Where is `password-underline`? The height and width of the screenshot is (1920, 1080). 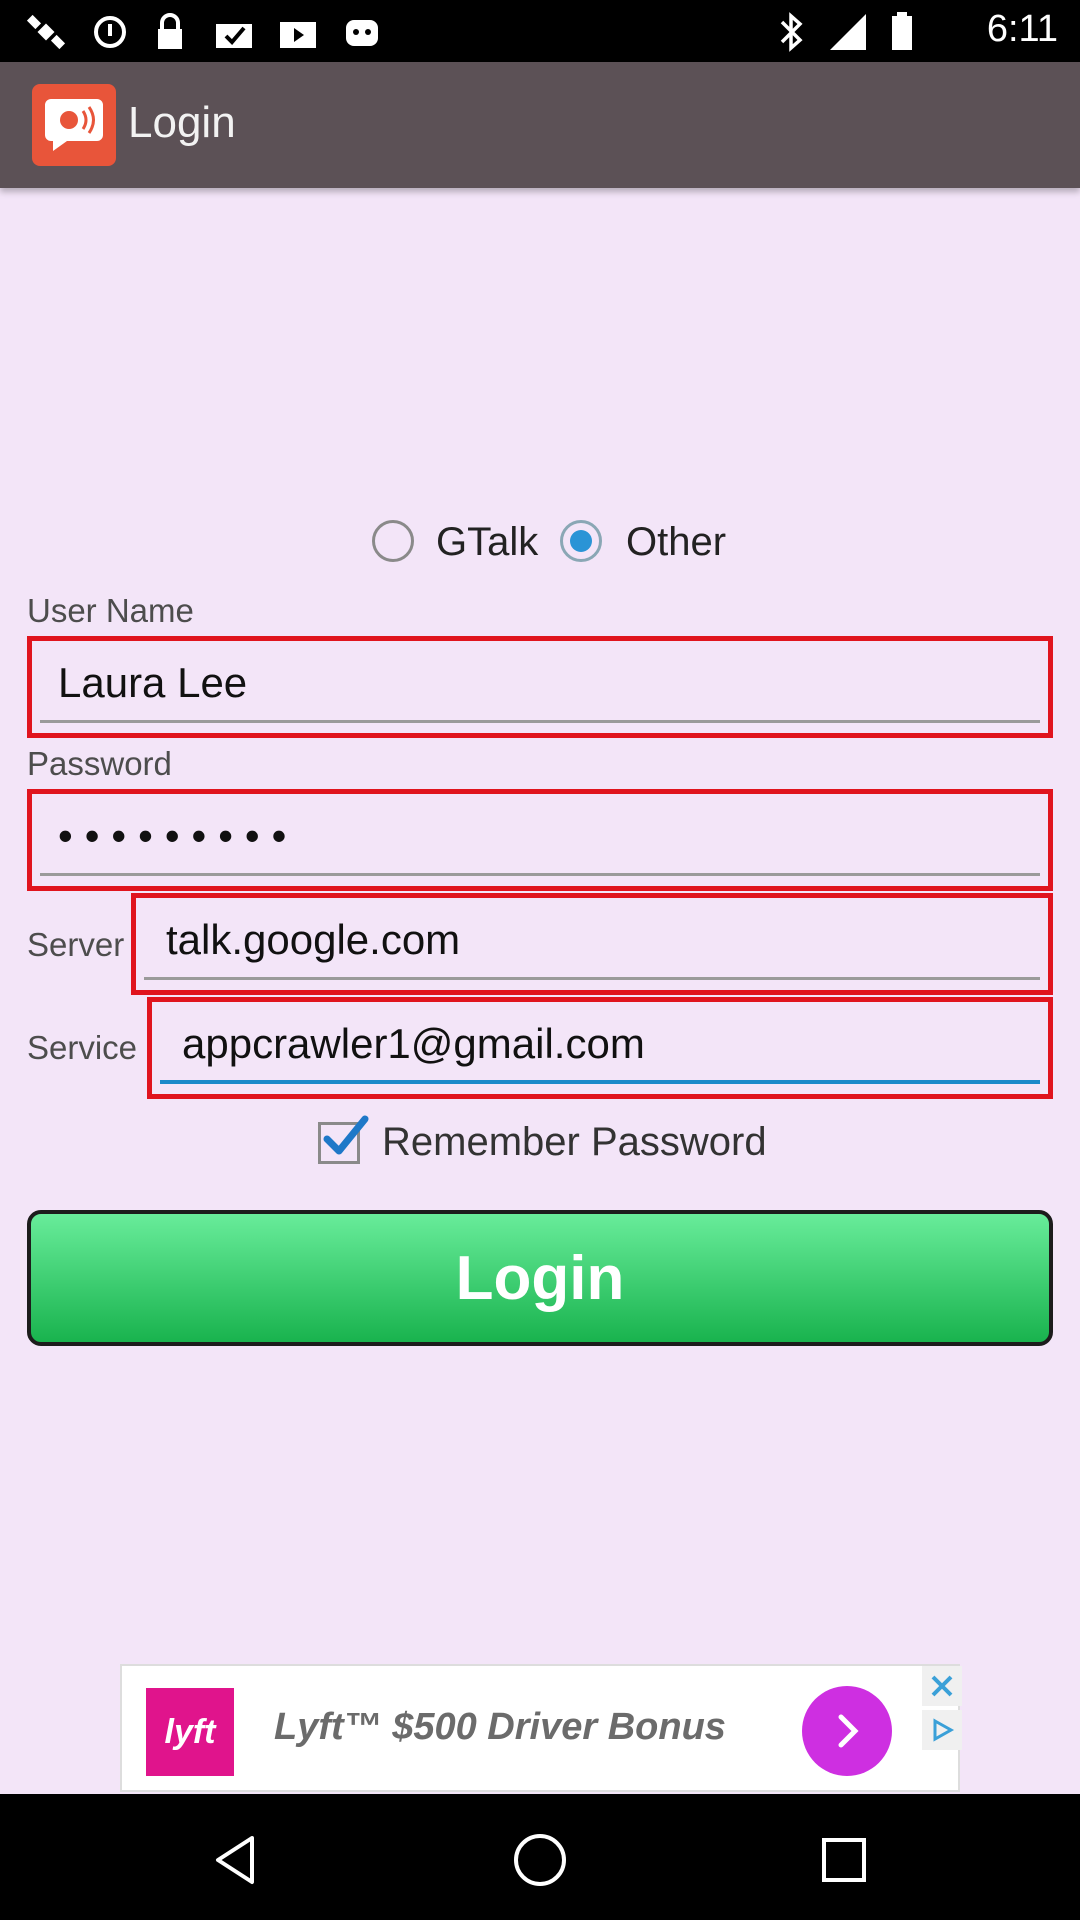
password-underline is located at coordinates (540, 874).